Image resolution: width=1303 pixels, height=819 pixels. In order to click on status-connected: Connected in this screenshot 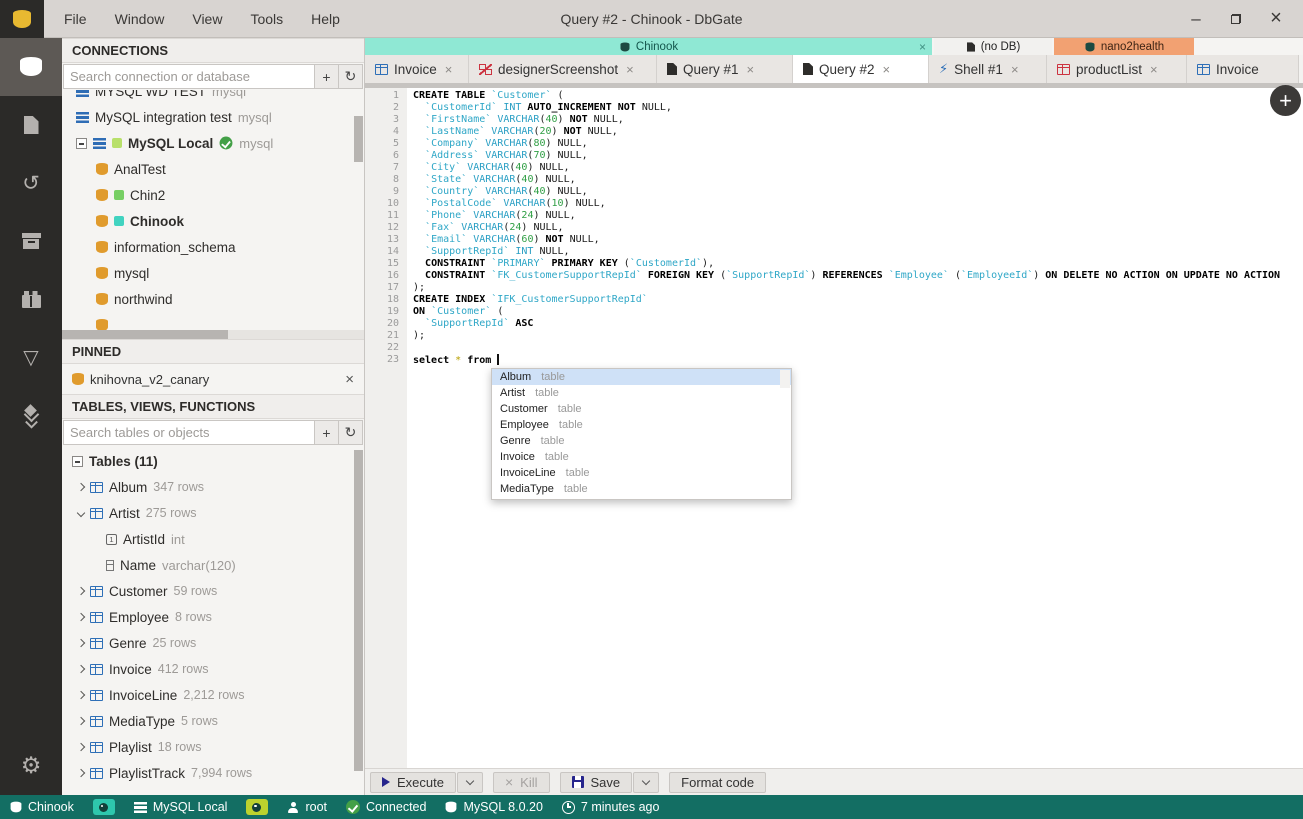, I will do `click(386, 807)`.